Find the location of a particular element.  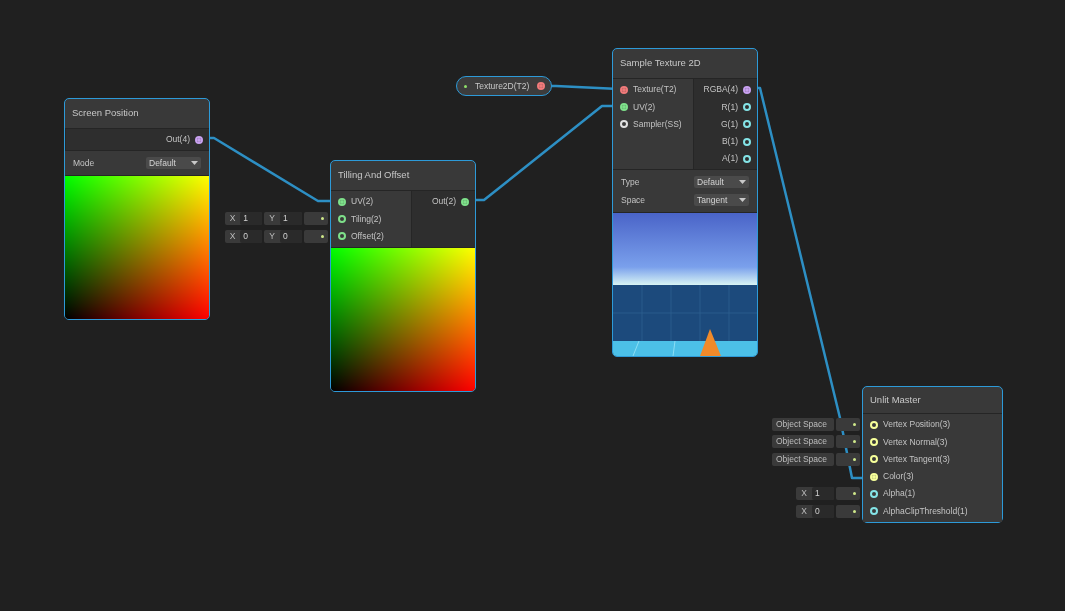

property-label: Texture2D(T2) is located at coordinates (502, 86).